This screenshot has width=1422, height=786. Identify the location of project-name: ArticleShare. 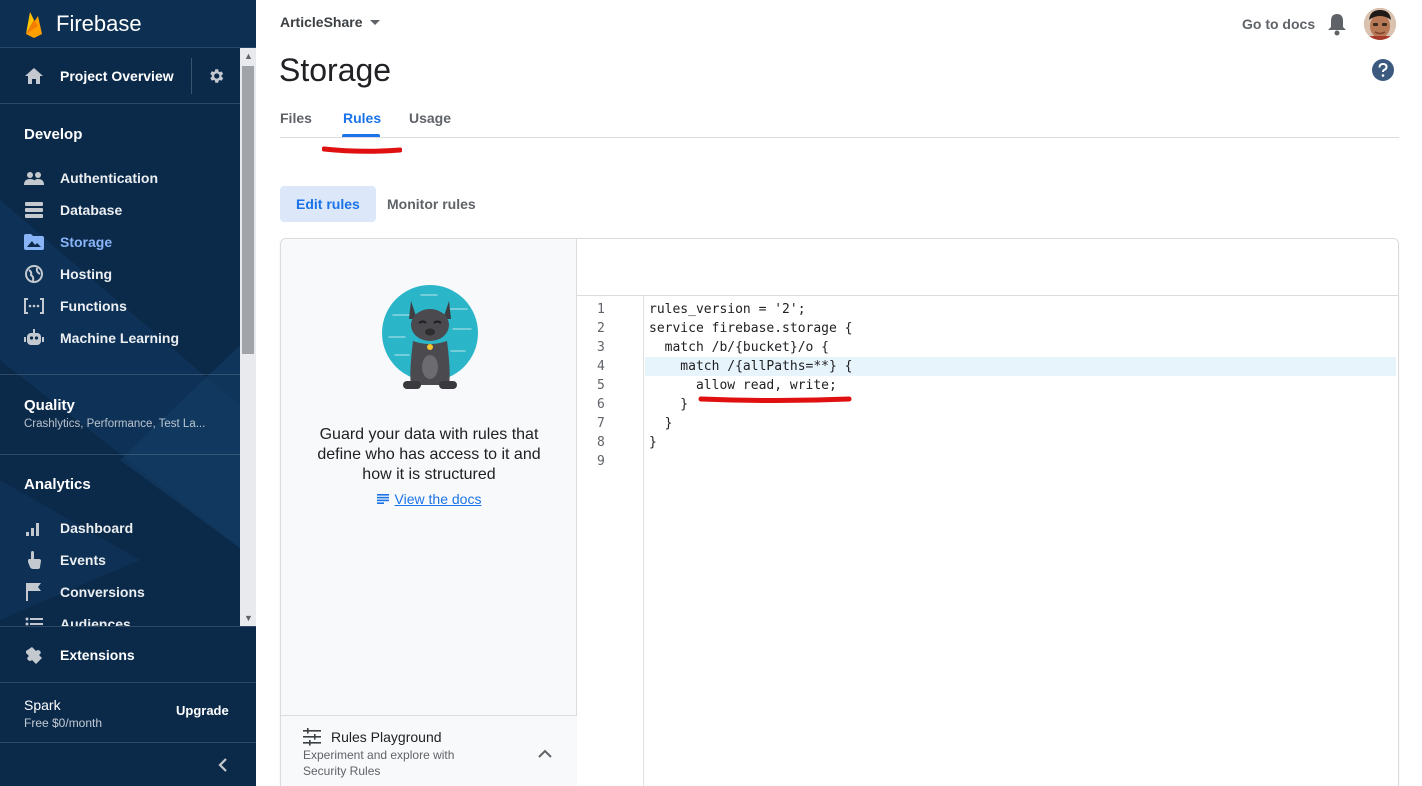
(321, 22).